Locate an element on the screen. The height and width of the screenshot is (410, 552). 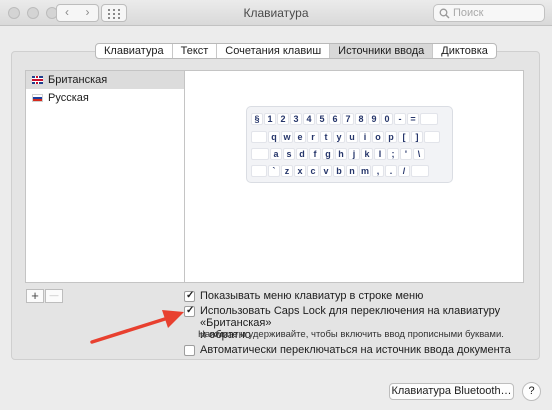
annotation-arrow-icon is located at coordinates (137, 327).